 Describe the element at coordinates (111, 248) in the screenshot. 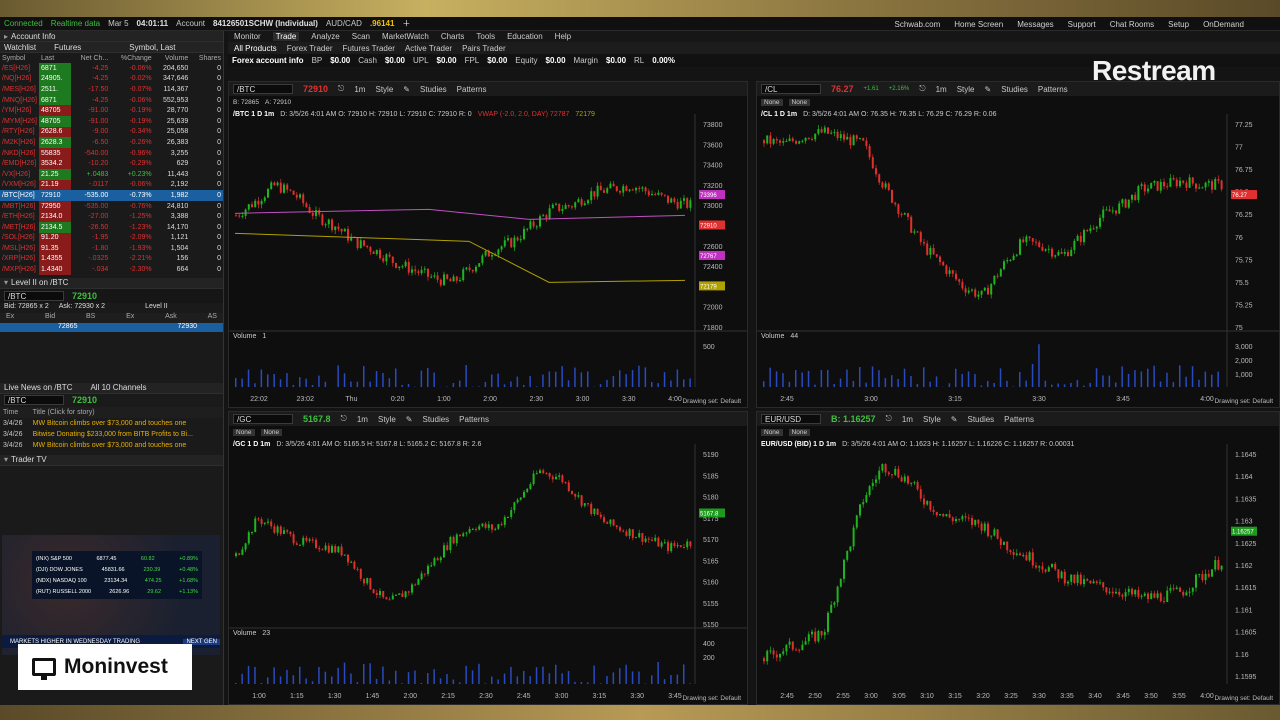

I see `watchlist-row: /MSL[H26] 91.35 -1.80 -1.93% 1,504 0` at that location.